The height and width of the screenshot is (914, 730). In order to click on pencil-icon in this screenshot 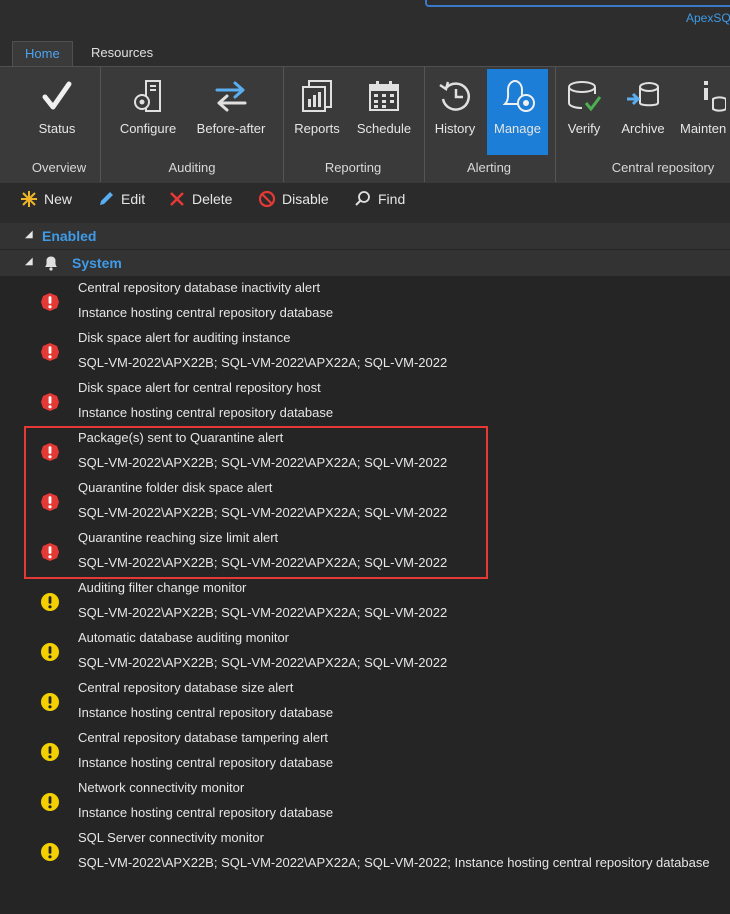, I will do `click(106, 198)`.